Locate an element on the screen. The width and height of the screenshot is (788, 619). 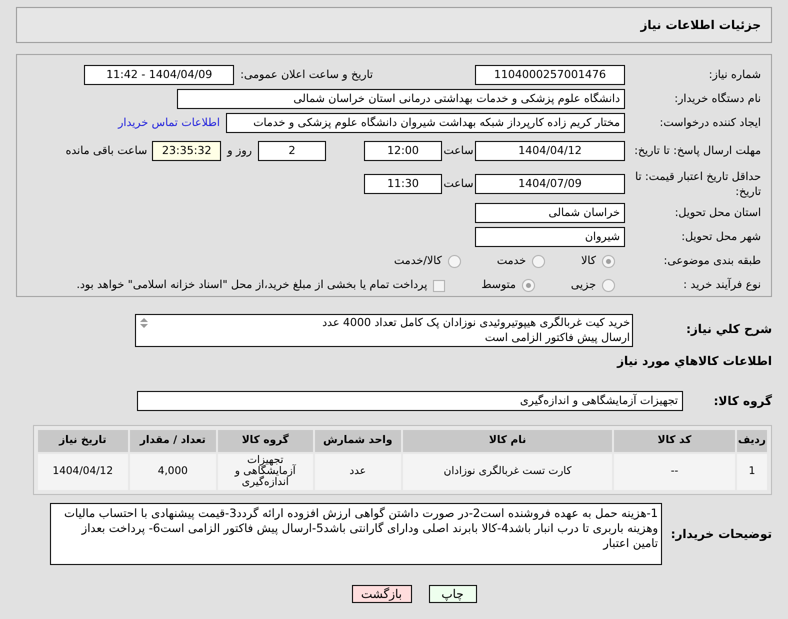
requester-field: مختار کریم زاده کارپرداز شبکه بهداشت شیروان دانشگاه علوم پزشکی و خدمات is located at coordinates (425, 123).